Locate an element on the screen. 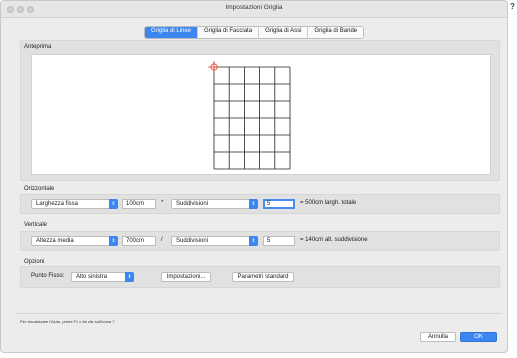  punto-fisso-select: Alto sinistra ⇕ is located at coordinates (102, 277).